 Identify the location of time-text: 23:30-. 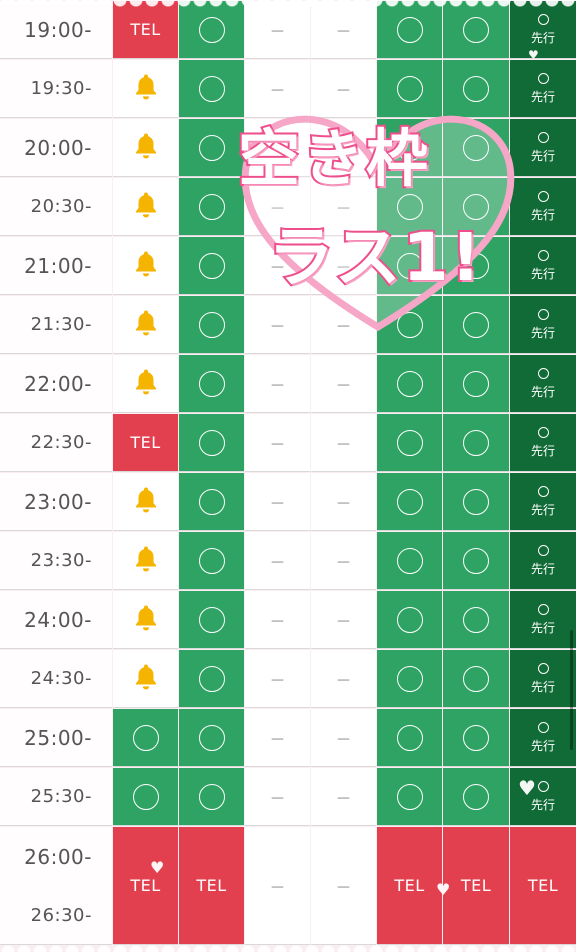
(61, 560).